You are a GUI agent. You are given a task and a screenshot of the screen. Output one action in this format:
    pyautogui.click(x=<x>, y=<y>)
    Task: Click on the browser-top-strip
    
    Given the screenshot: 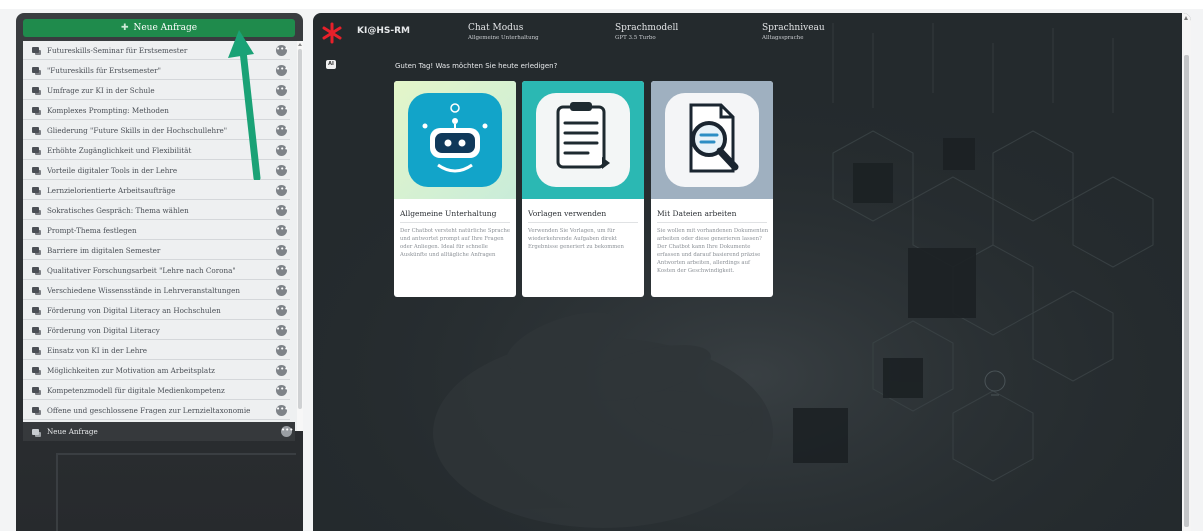 What is the action you would take?
    pyautogui.click(x=601, y=4)
    